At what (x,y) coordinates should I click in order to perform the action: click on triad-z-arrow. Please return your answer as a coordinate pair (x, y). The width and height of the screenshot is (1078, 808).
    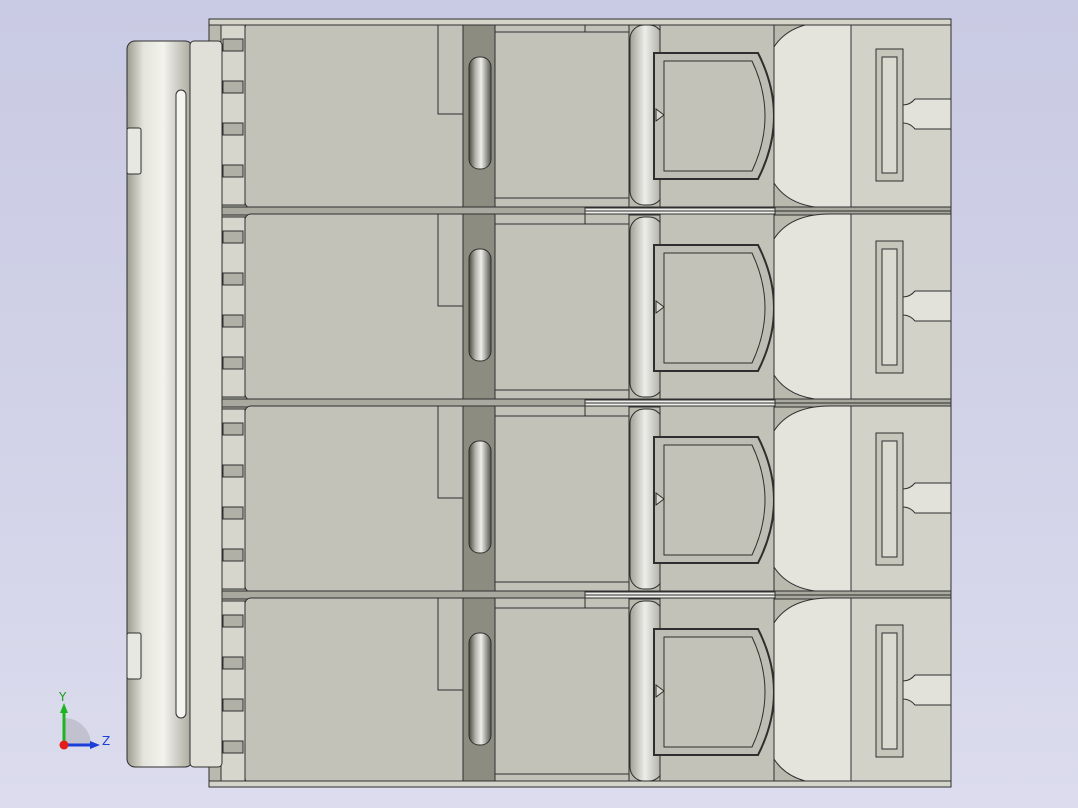
    Looking at the image, I should click on (95, 745).